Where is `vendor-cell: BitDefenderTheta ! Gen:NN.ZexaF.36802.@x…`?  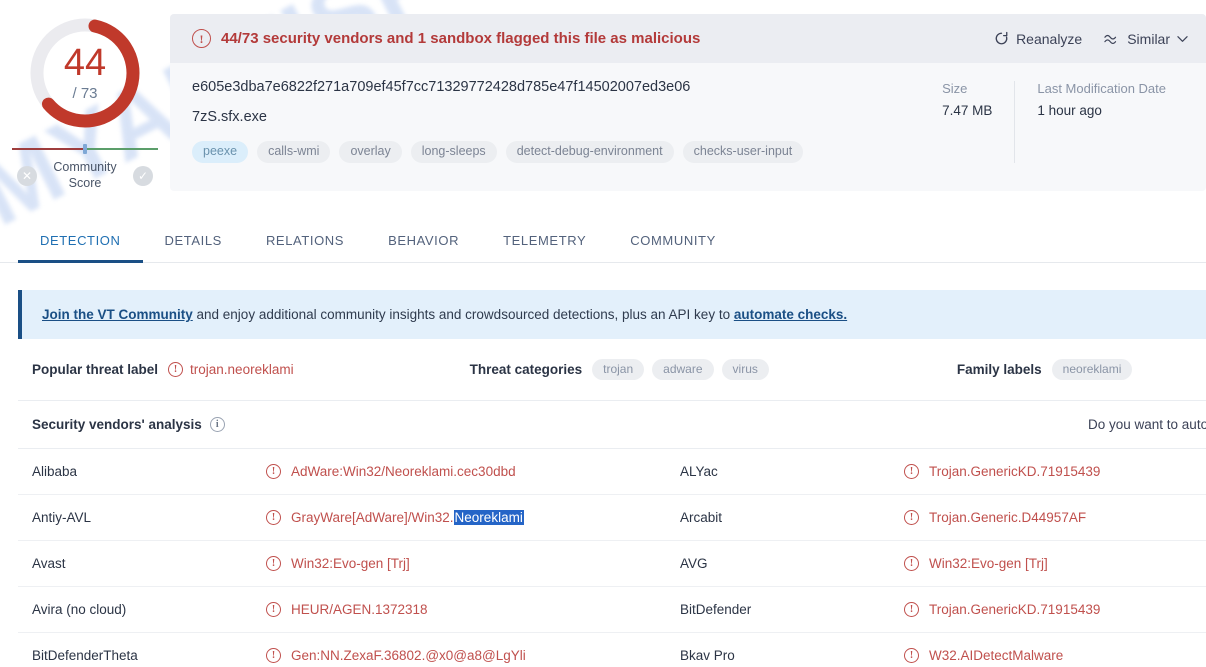 vendor-cell: BitDefenderTheta ! Gen:NN.ZexaF.36802.@x… is located at coordinates (342, 650).